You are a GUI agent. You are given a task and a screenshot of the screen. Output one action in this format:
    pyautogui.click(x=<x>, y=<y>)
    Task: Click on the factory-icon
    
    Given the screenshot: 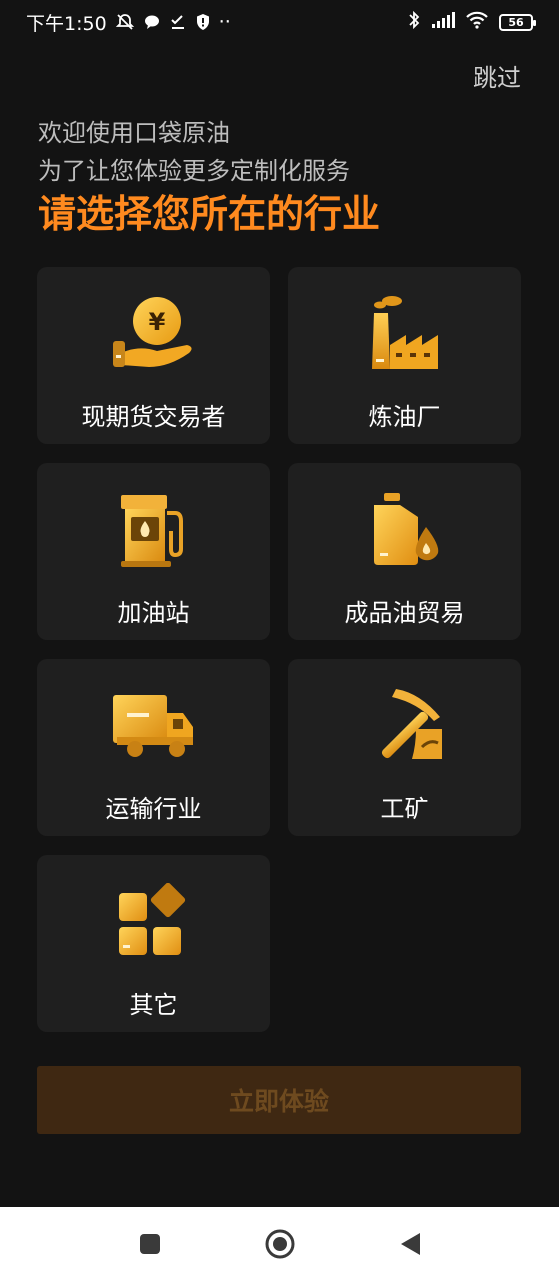 What is the action you would take?
    pyautogui.click(x=405, y=335)
    